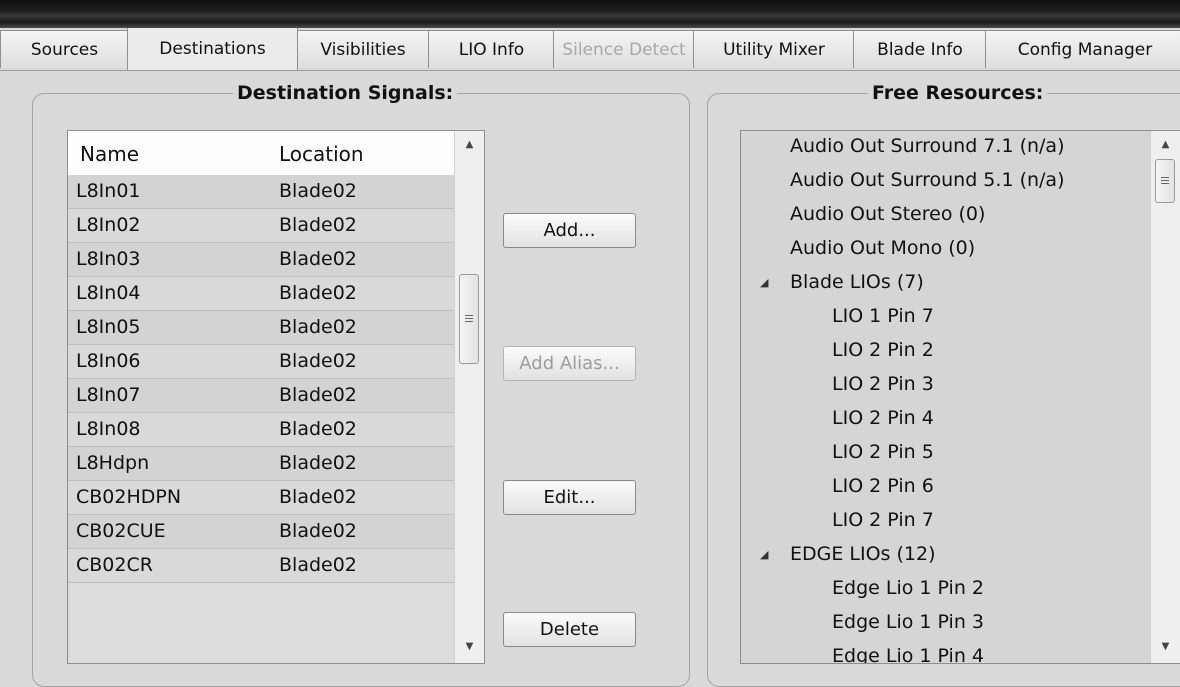 This screenshot has width=1180, height=687. Describe the element at coordinates (108, 361) in the screenshot. I see `cell-name: L8In06` at that location.